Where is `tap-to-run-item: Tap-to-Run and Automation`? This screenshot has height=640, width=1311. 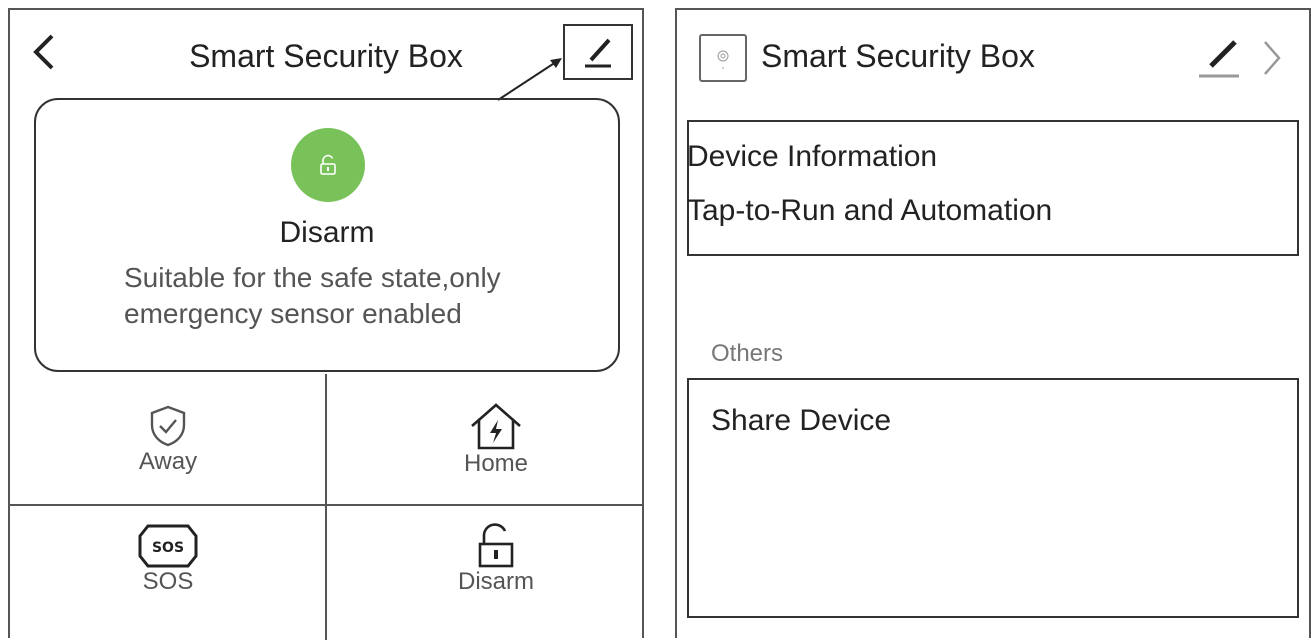
tap-to-run-item: Tap-to-Run and Automation is located at coordinates (869, 211).